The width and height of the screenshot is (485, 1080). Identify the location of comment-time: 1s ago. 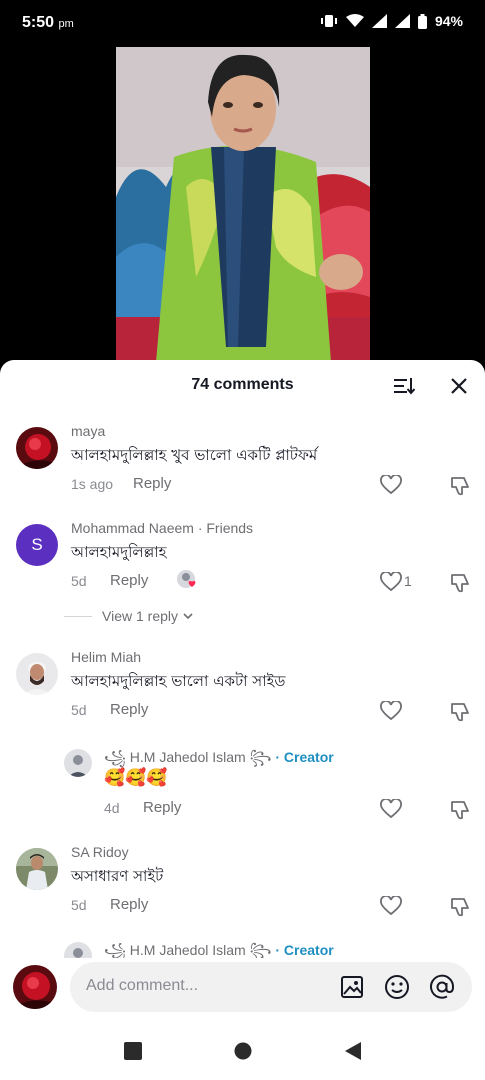
(92, 484).